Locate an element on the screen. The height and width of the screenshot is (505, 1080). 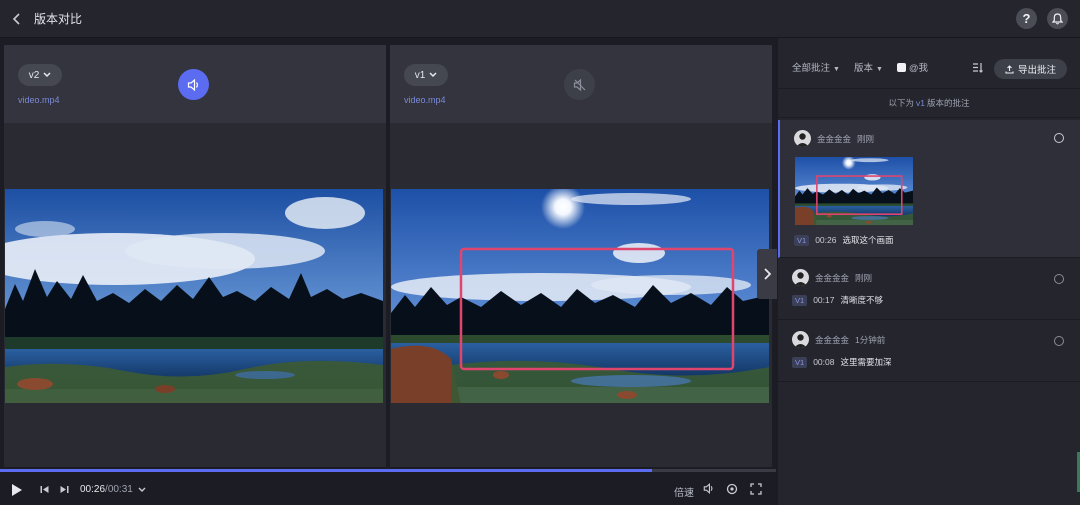
comment-filters: 全部批注 ▼ 版本 ▼ @我 is located at coordinates (860, 67).